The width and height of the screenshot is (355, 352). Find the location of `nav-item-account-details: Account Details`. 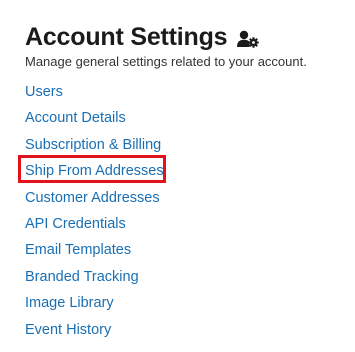

nav-item-account-details: Account Details is located at coordinates (94, 118).